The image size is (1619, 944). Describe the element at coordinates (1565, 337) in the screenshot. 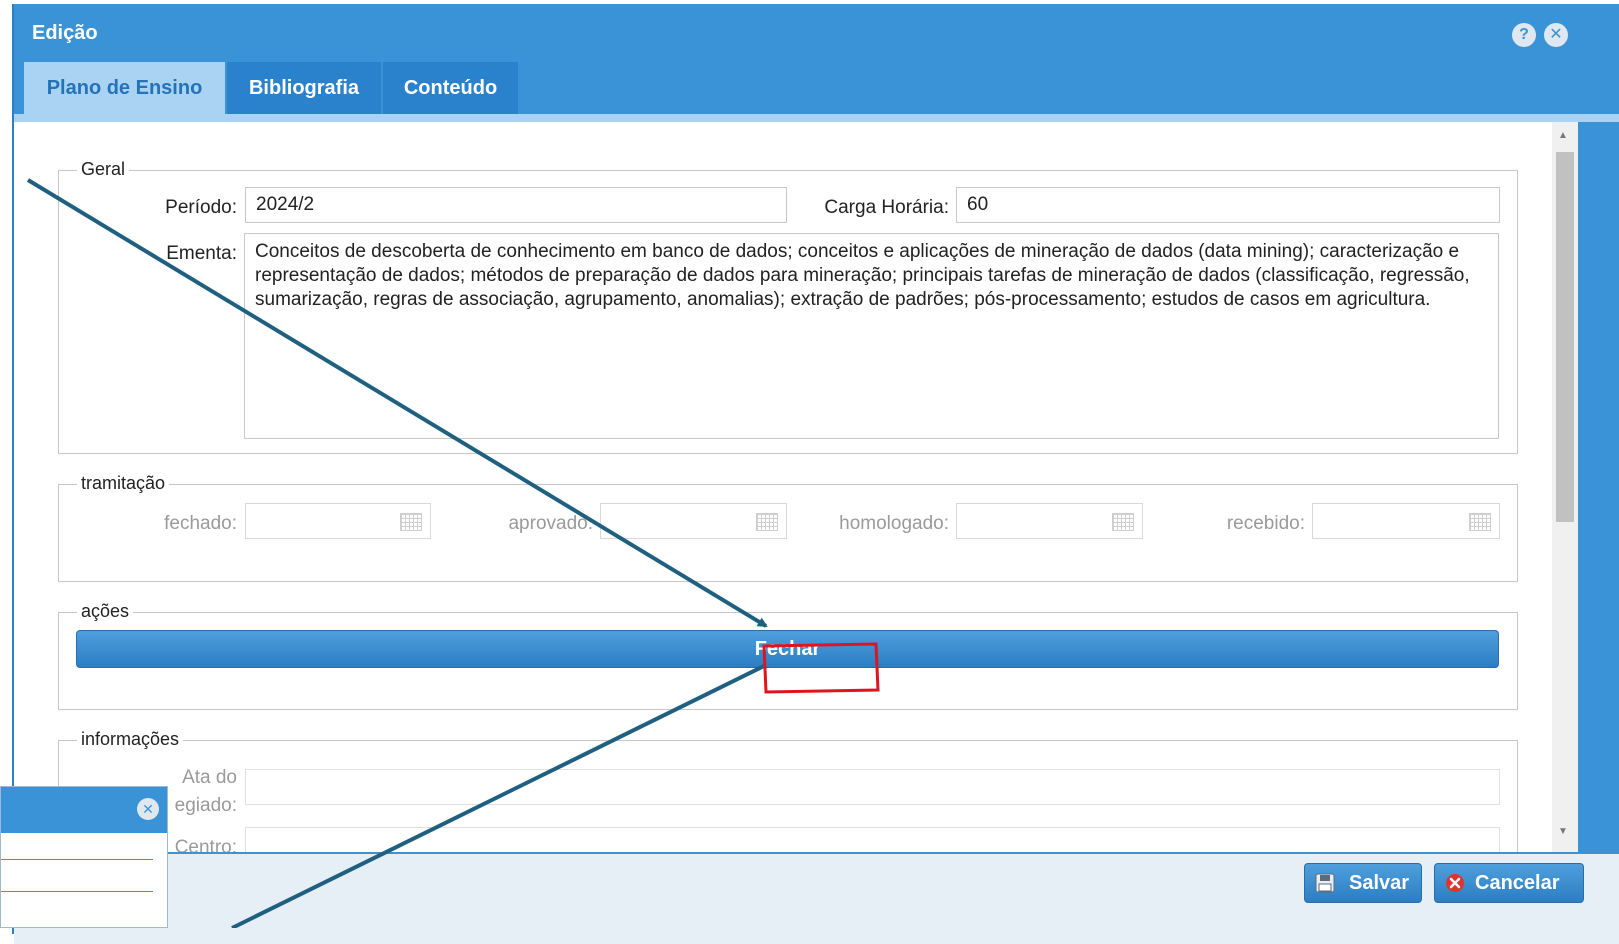

I see `scroll-thumb` at that location.